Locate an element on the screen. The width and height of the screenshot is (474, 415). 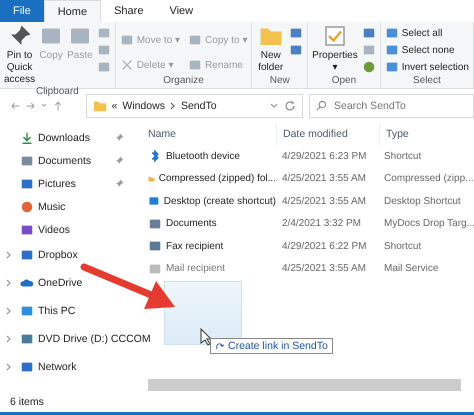
file-name-cell: Fax recipient is located at coordinates (207, 246).